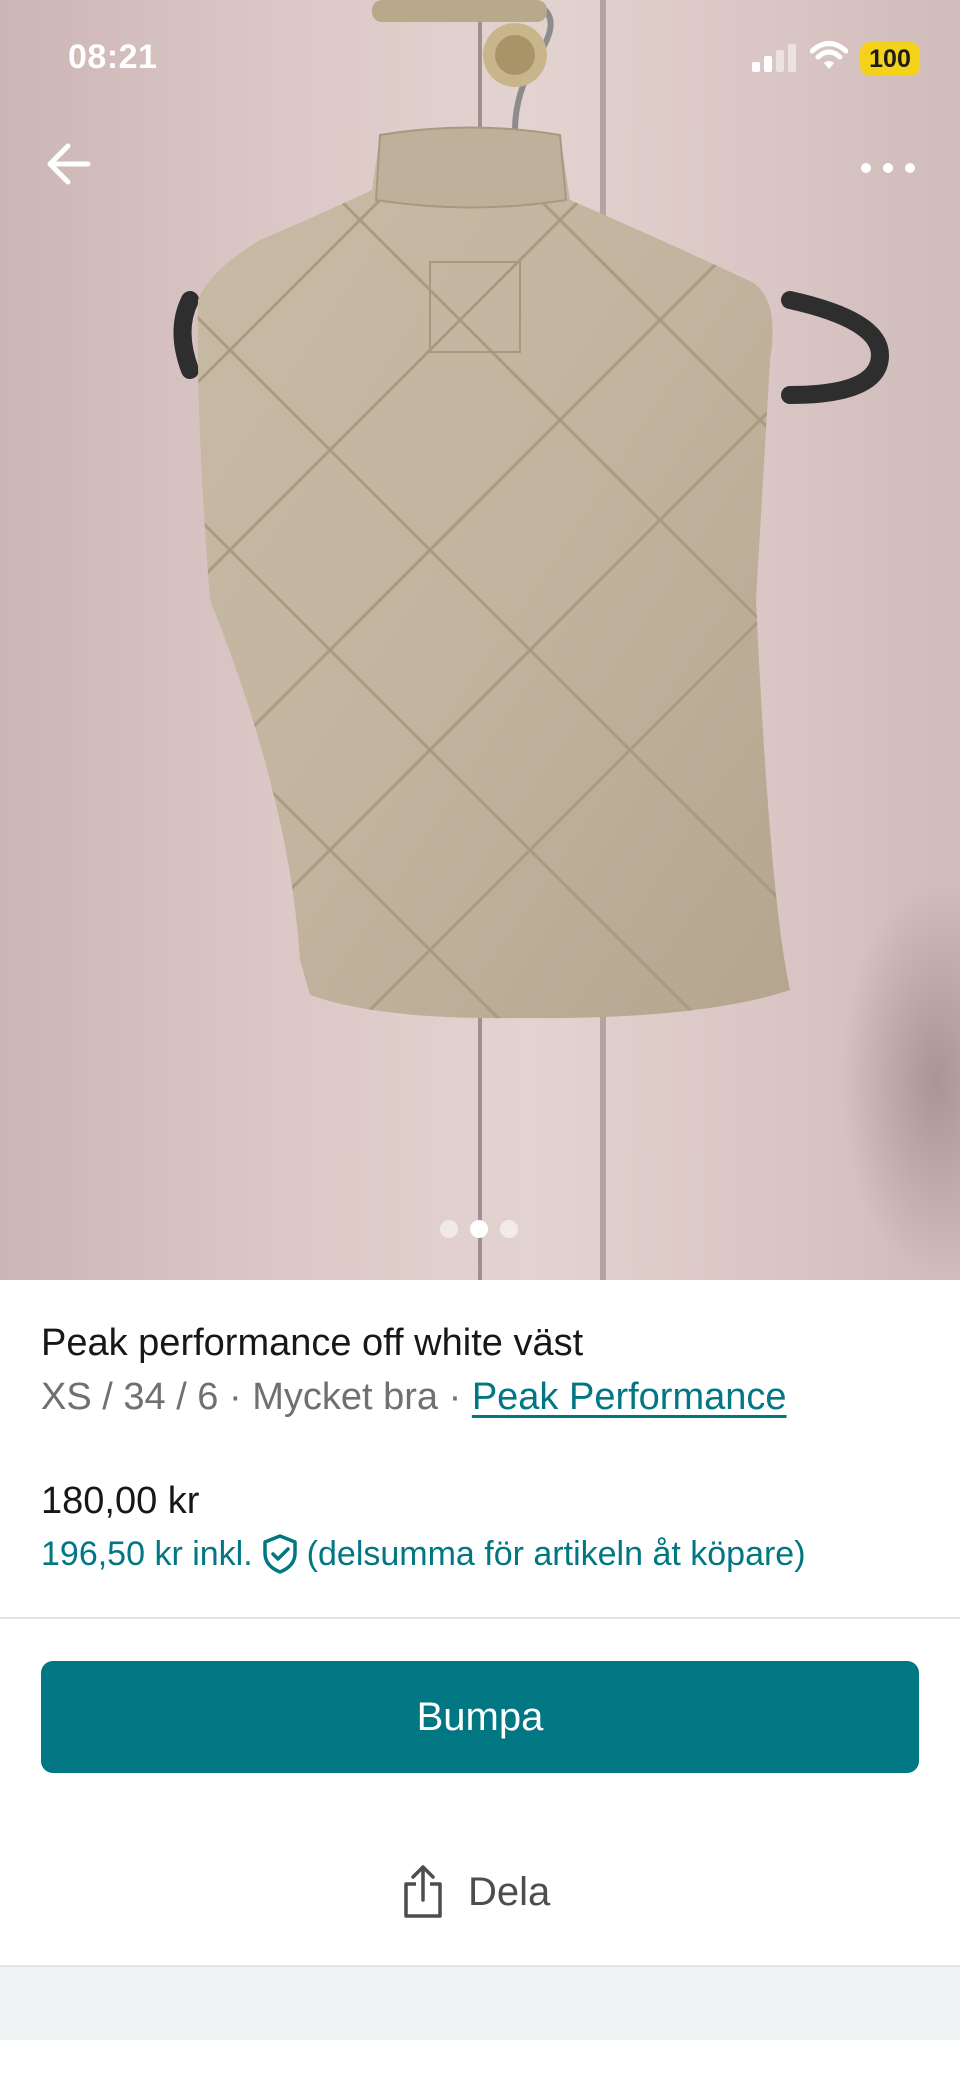  What do you see at coordinates (509, 1891) in the screenshot?
I see `share-label: Dela` at bounding box center [509, 1891].